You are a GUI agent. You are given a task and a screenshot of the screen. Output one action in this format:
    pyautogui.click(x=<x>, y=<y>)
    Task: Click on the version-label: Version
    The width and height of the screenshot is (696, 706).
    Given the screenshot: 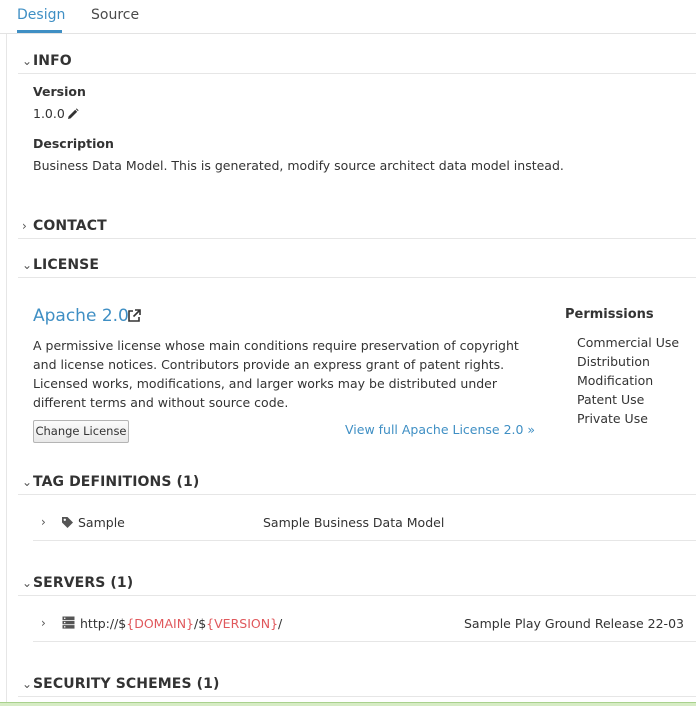 What is the action you would take?
    pyautogui.click(x=59, y=91)
    